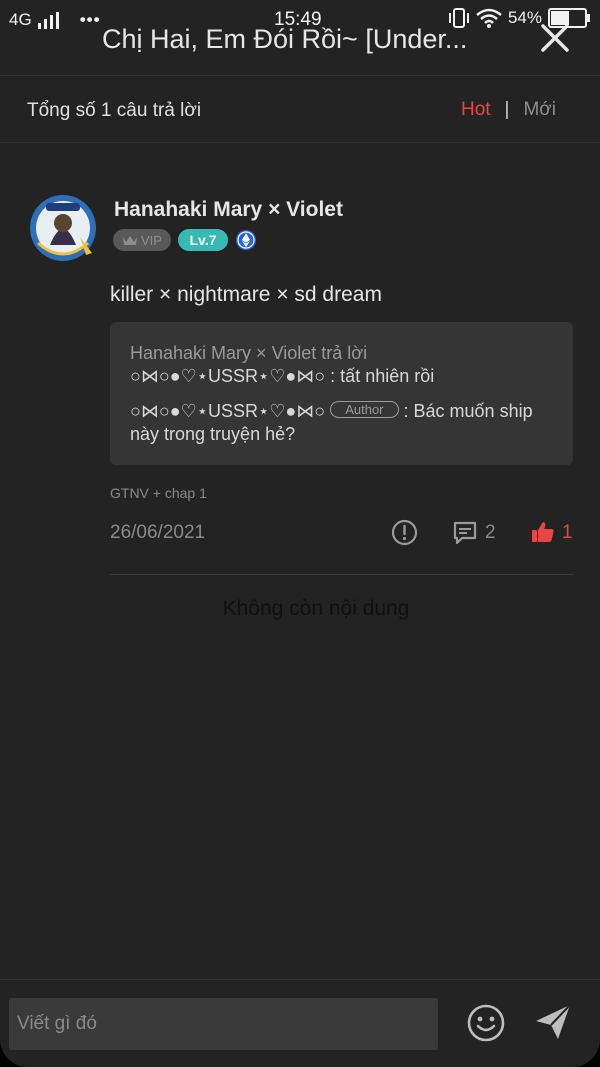  What do you see at coordinates (543, 532) in the screenshot?
I see `thumbs-up-icon` at bounding box center [543, 532].